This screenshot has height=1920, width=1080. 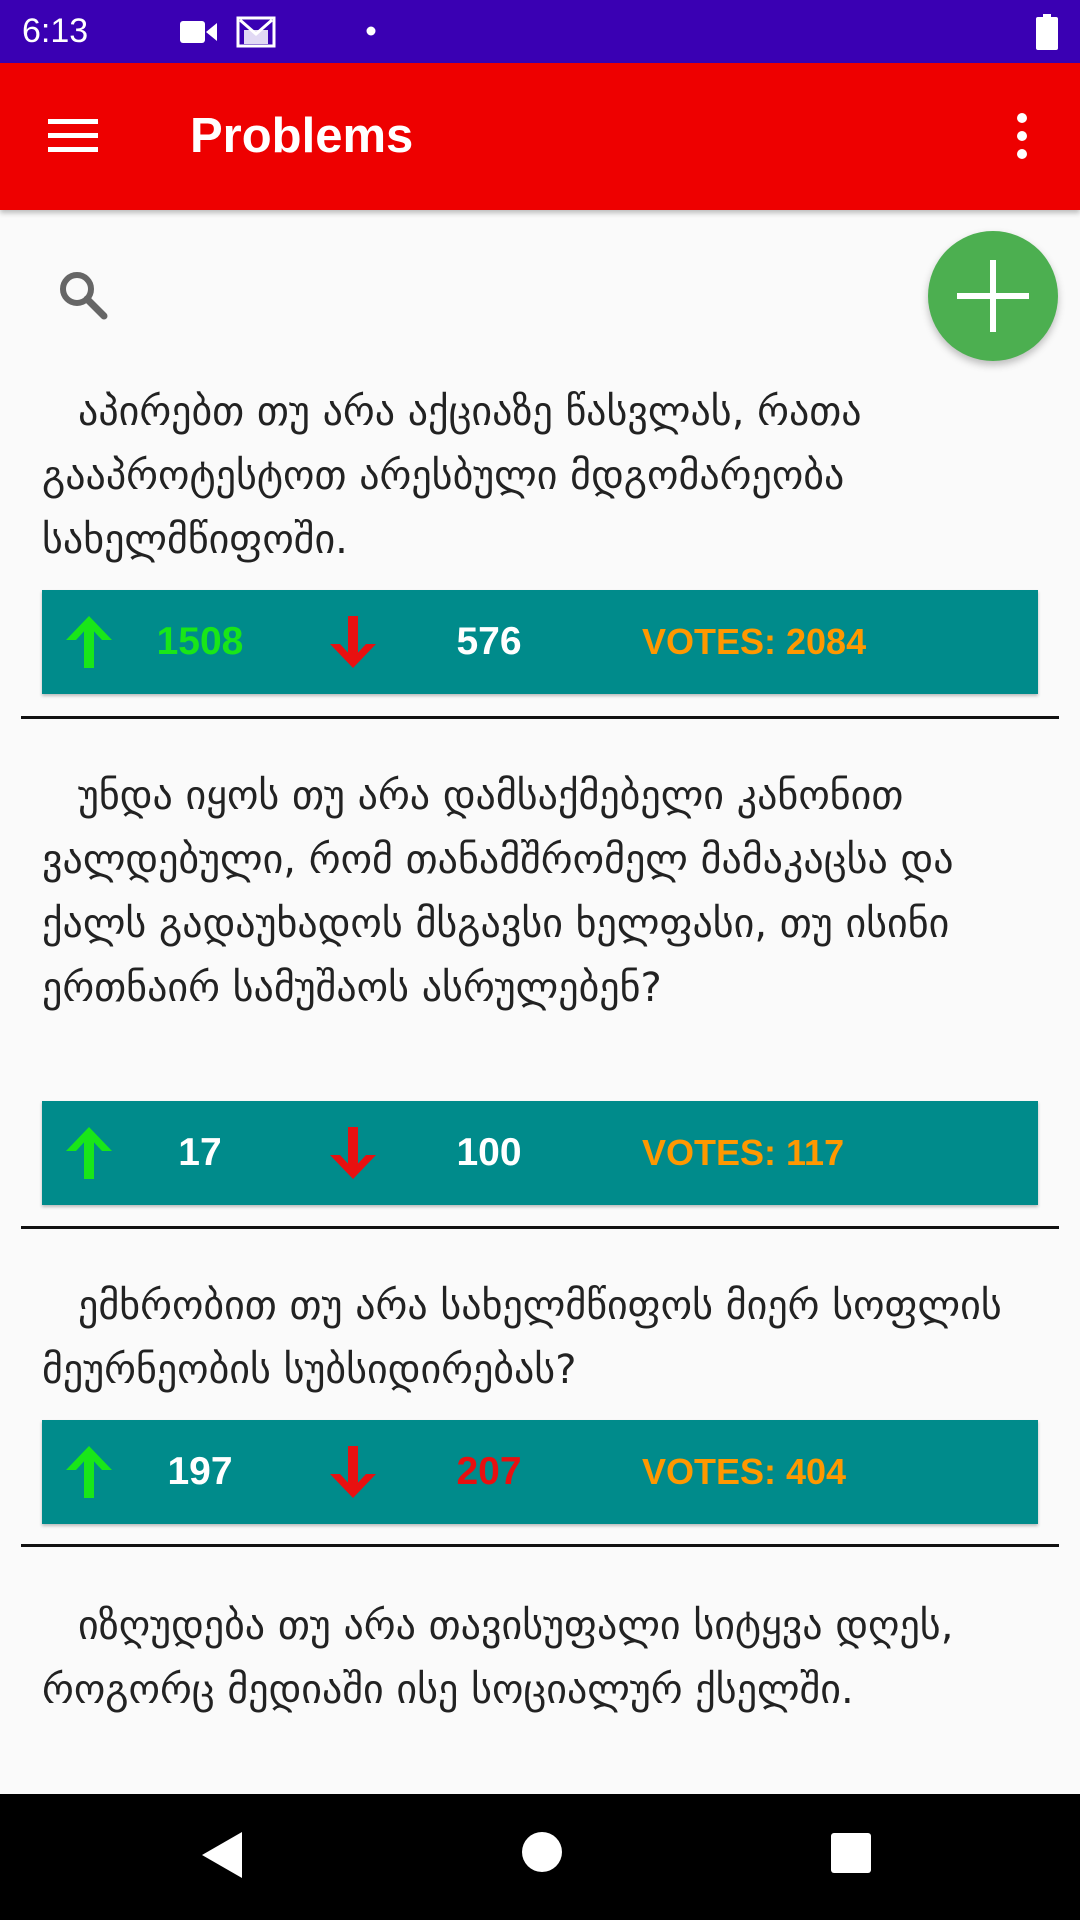 What do you see at coordinates (489, 1471) in the screenshot?
I see `downvote-count: 207` at bounding box center [489, 1471].